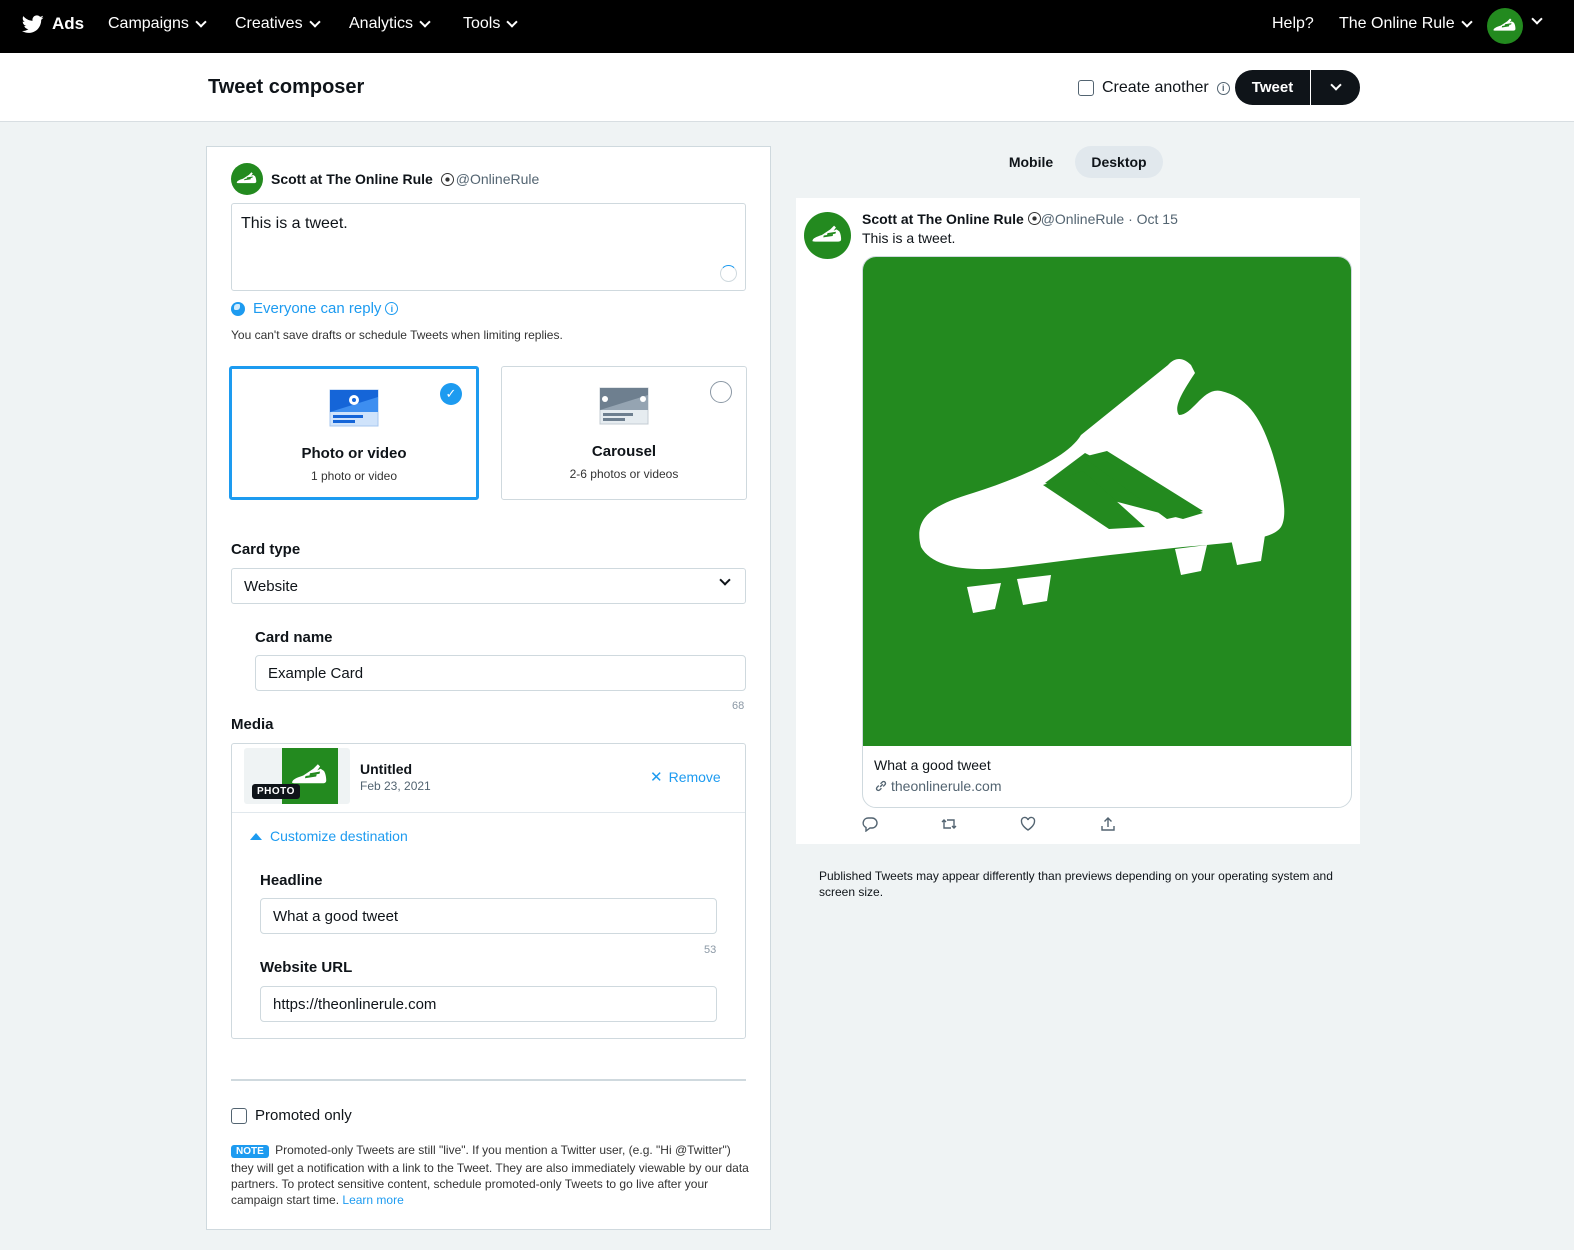  Describe the element at coordinates (1397, 23) in the screenshot. I see `account-name: The Online Rule` at that location.